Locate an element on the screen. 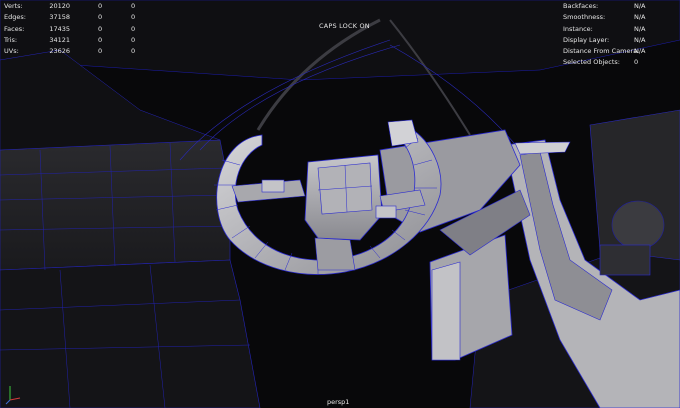 Image resolution: width=680 pixels, height=408 pixels. hud-row-display-layer: Display Layer: N/A is located at coordinates (618, 40).